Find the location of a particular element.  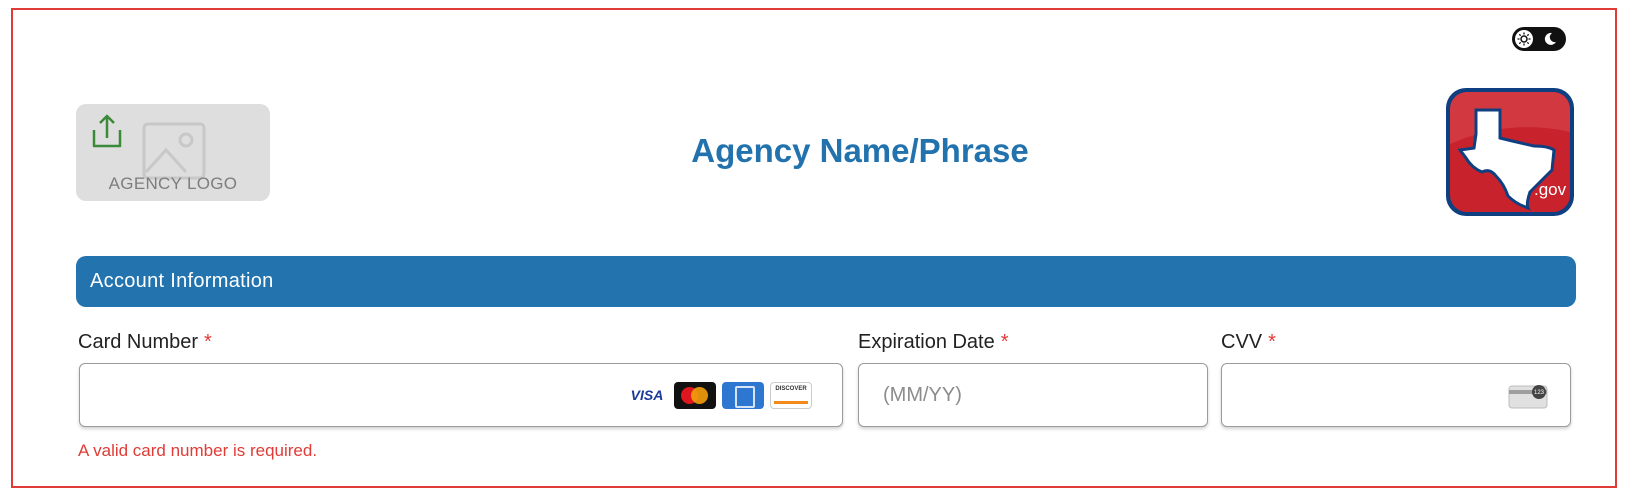

section-header-account-information: Account Information is located at coordinates (826, 281).